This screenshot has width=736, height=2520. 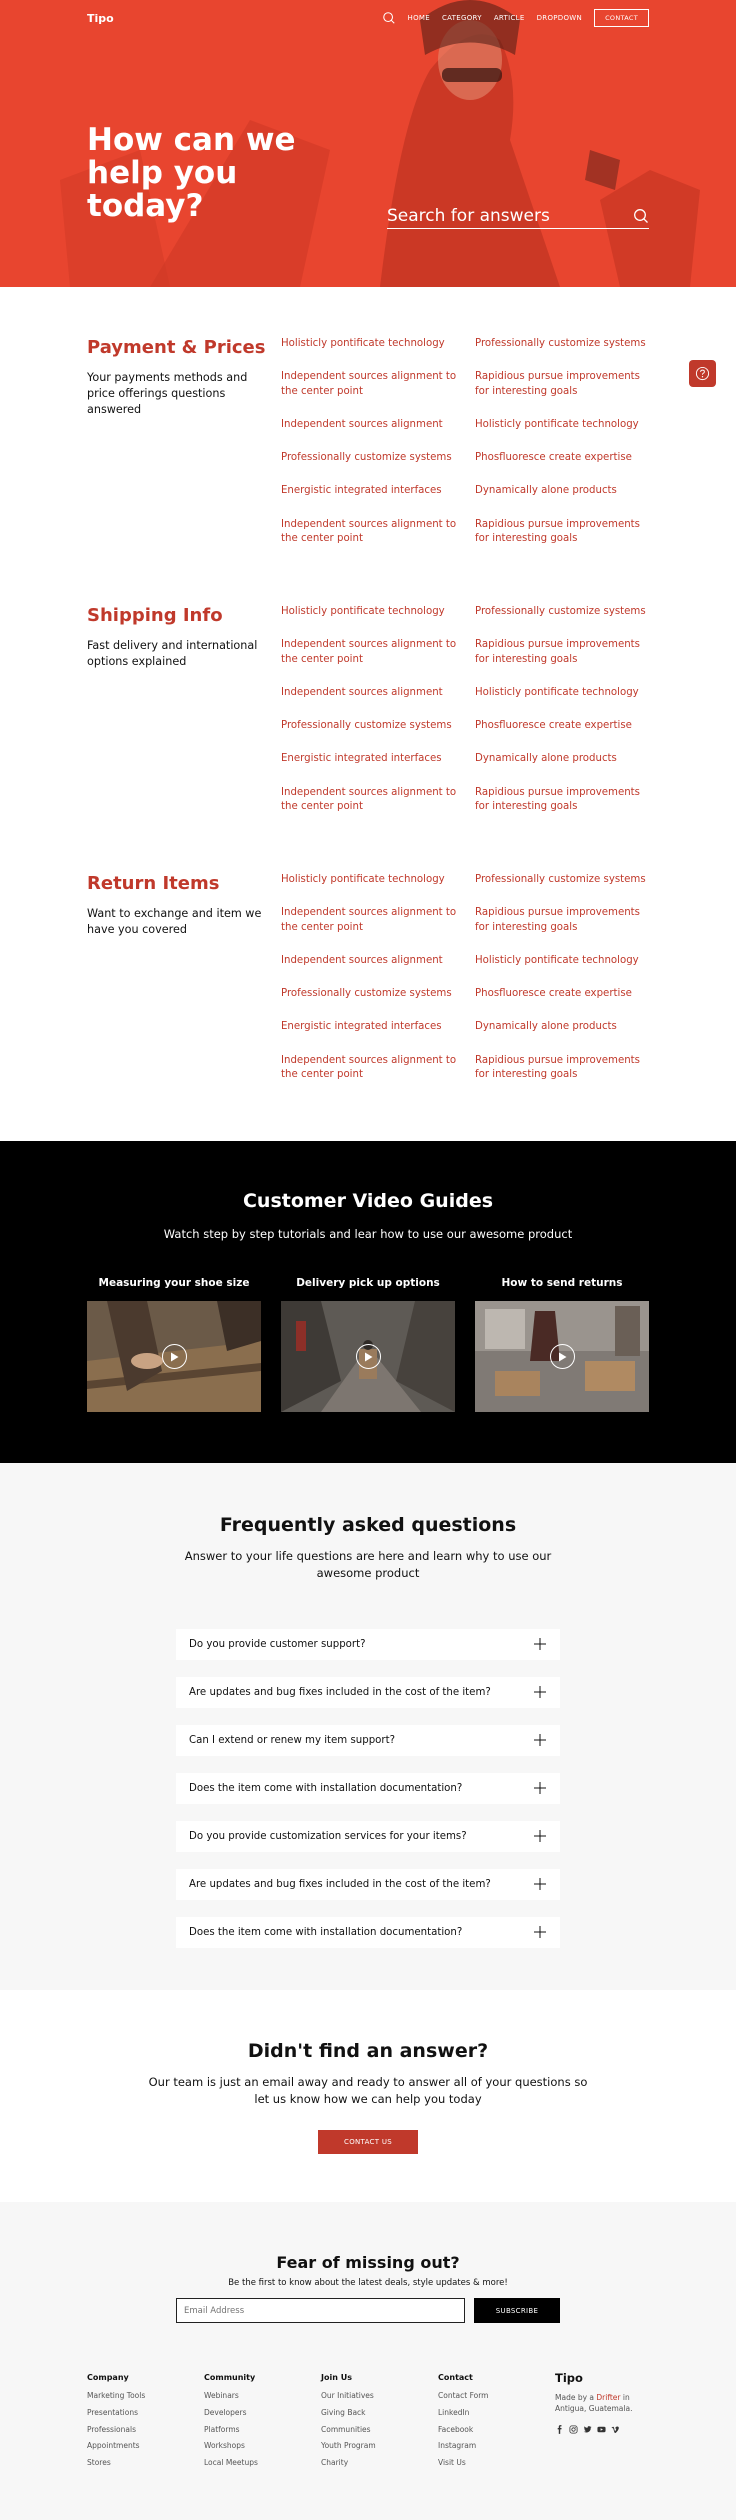 I want to click on nav-article: ARTICLE, so click(x=509, y=18).